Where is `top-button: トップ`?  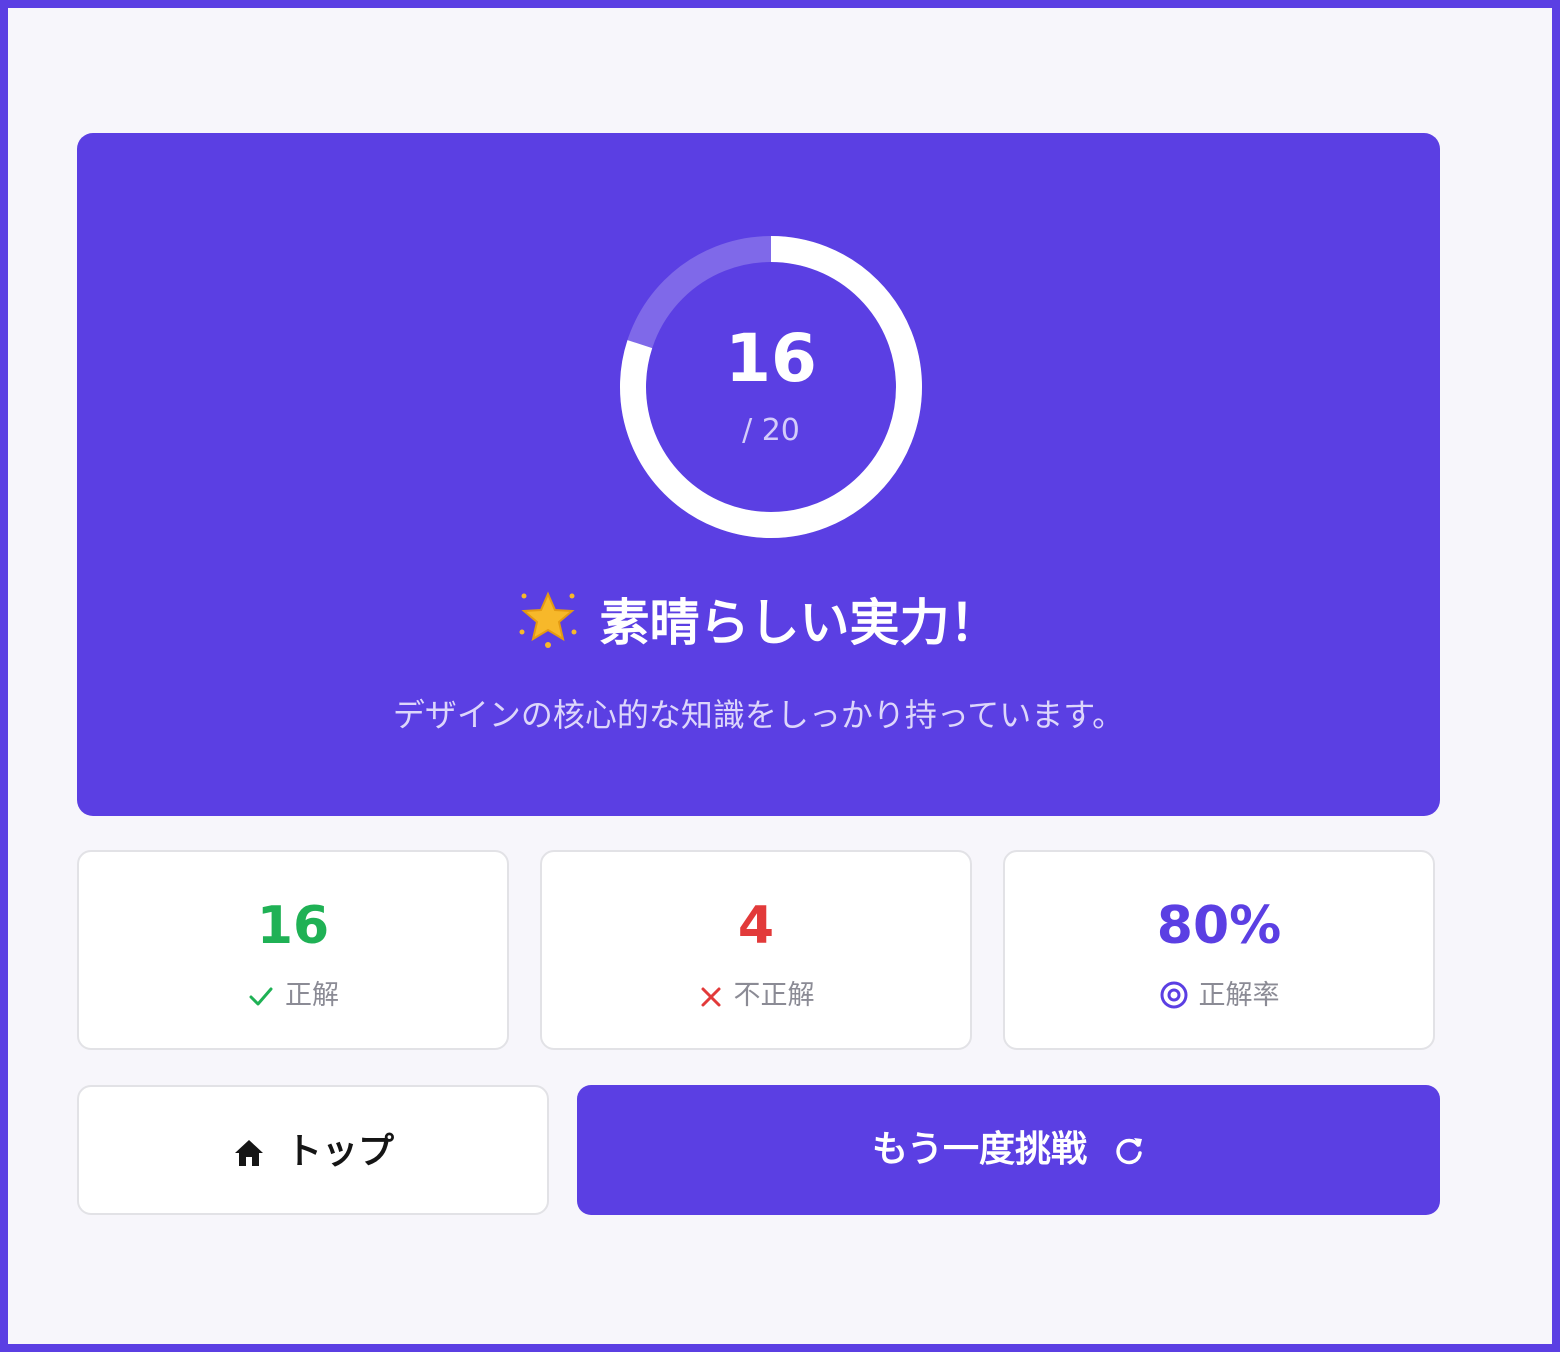 top-button: トップ is located at coordinates (313, 1150).